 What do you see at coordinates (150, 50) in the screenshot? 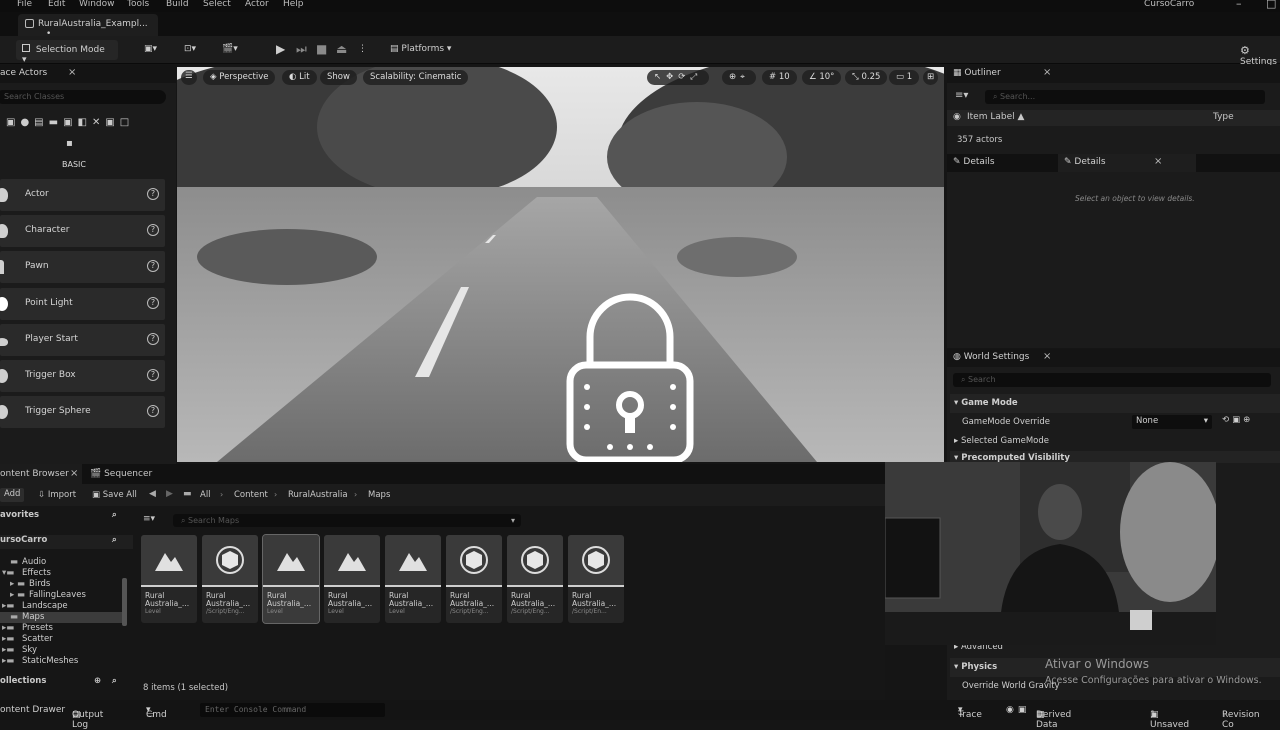
I see `add-content-button: ▣▾` at bounding box center [150, 50].